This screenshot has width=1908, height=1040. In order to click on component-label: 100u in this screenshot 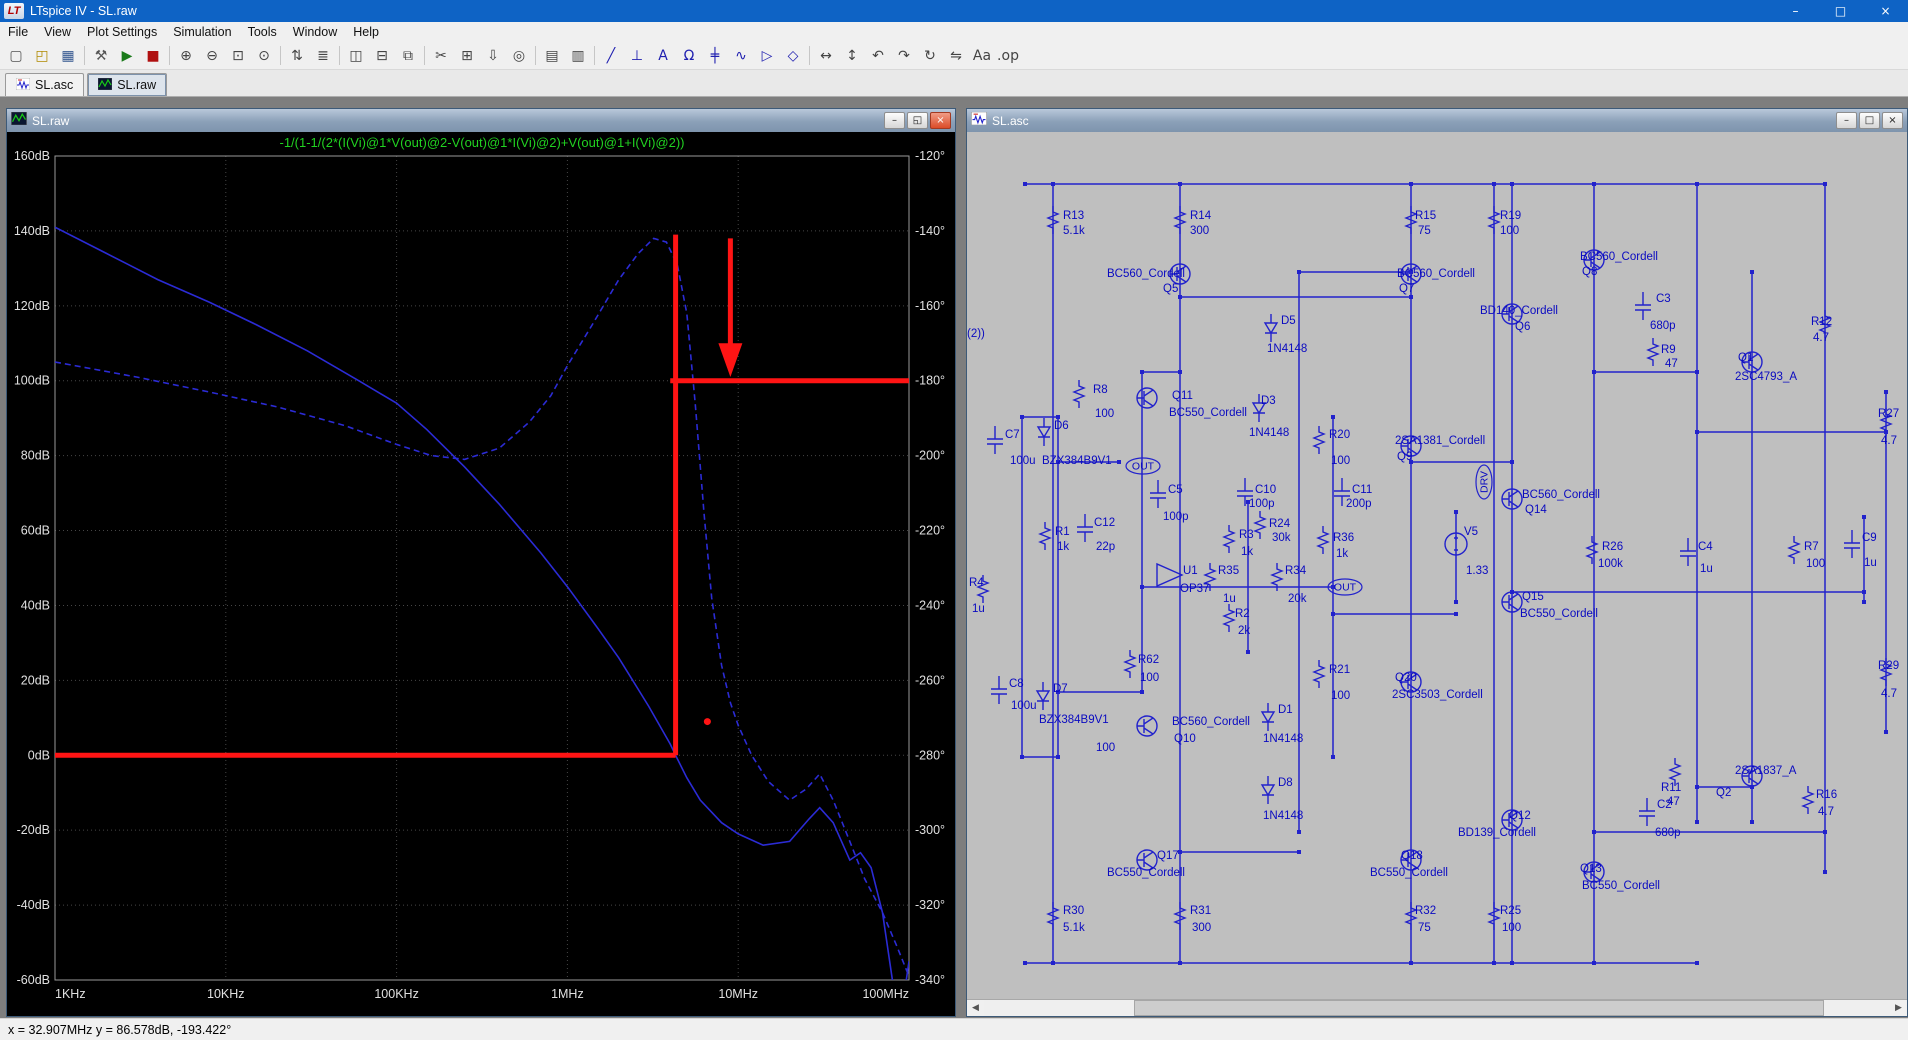, I will do `click(1024, 706)`.